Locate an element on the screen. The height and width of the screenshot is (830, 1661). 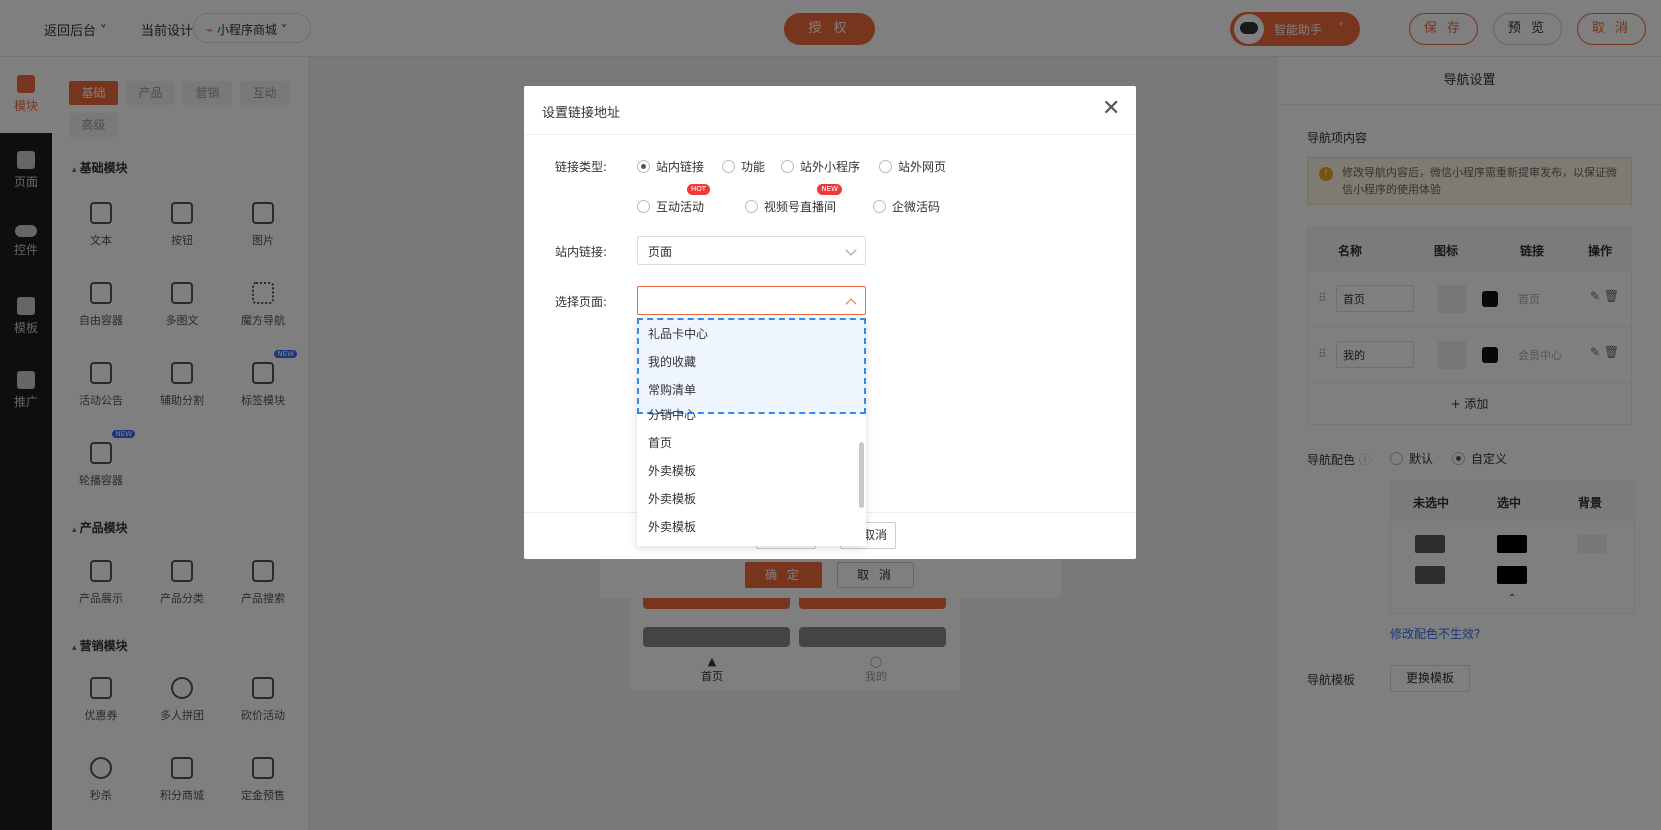
dropdown-scrollbar is located at coordinates (861, 475).